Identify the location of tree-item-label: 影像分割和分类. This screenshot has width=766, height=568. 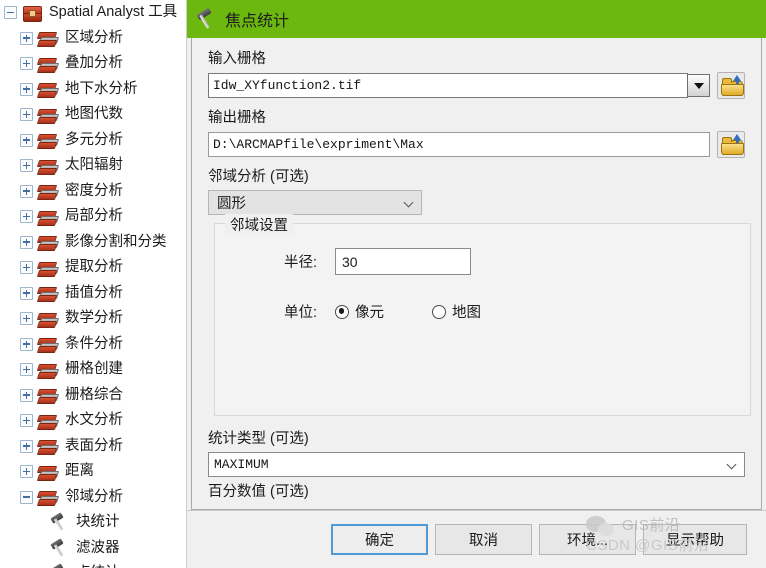
(116, 241).